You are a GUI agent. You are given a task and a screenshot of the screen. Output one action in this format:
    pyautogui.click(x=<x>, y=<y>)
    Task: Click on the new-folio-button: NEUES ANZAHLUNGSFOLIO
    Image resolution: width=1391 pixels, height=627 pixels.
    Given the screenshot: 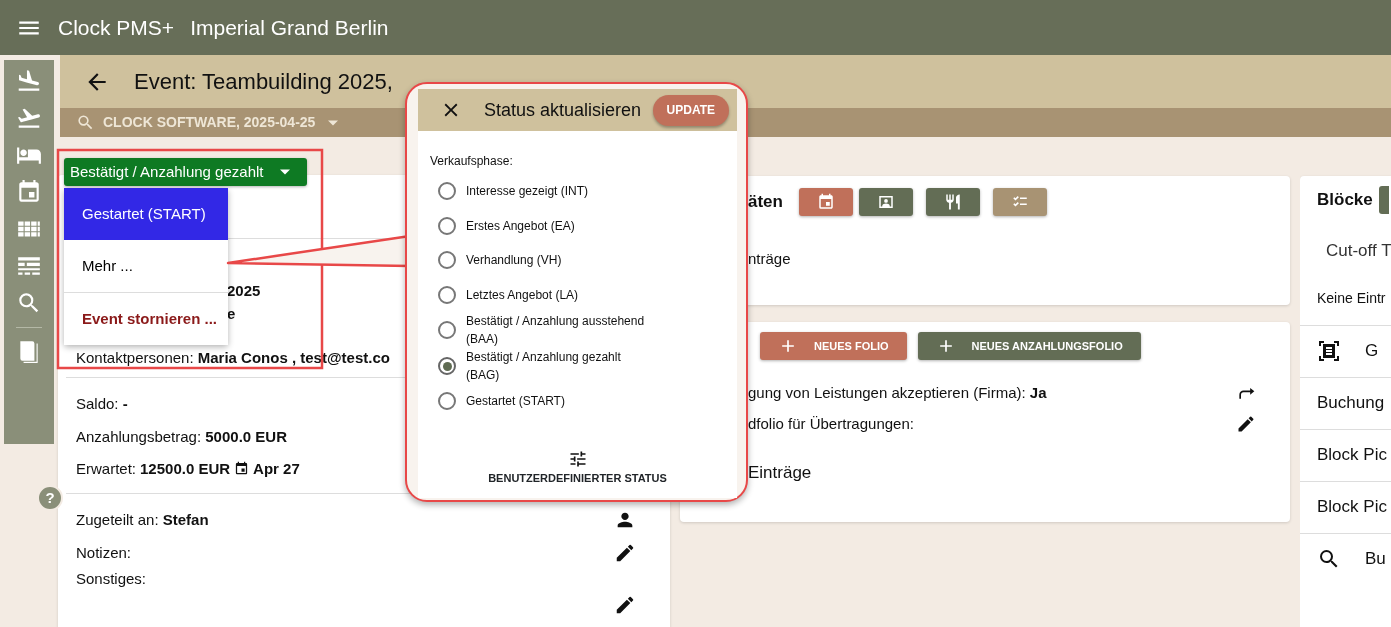 What is the action you would take?
    pyautogui.click(x=1029, y=346)
    